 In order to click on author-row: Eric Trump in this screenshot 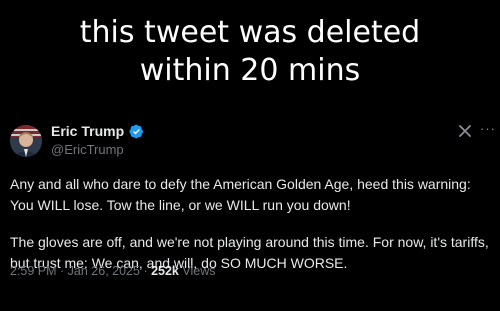, I will do `click(97, 131)`.